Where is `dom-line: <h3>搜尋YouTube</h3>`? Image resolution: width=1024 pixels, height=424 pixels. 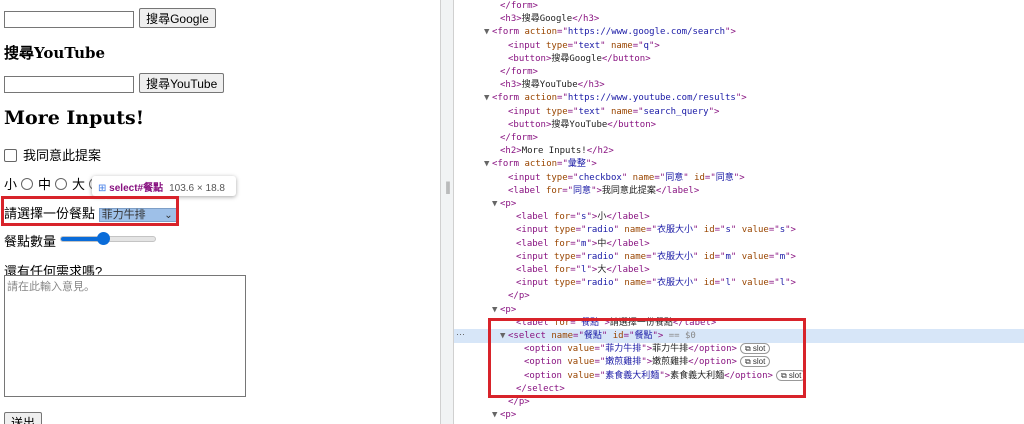
dom-line: <h3>搜尋YouTube</h3> is located at coordinates (552, 85).